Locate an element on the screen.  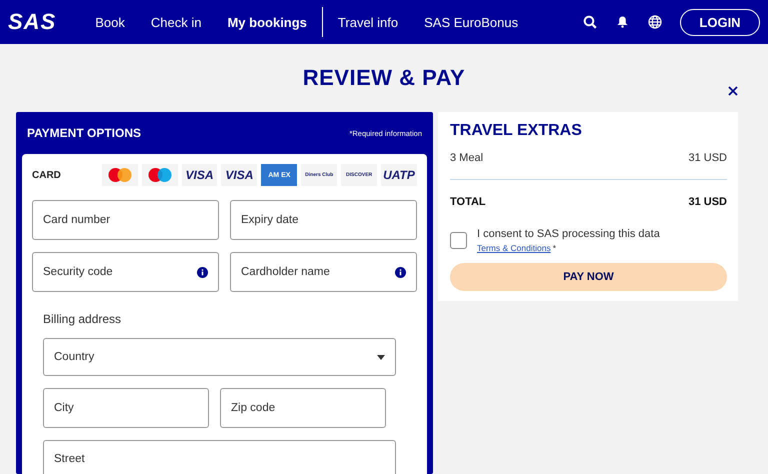
input-field: Expiry date is located at coordinates (323, 220).